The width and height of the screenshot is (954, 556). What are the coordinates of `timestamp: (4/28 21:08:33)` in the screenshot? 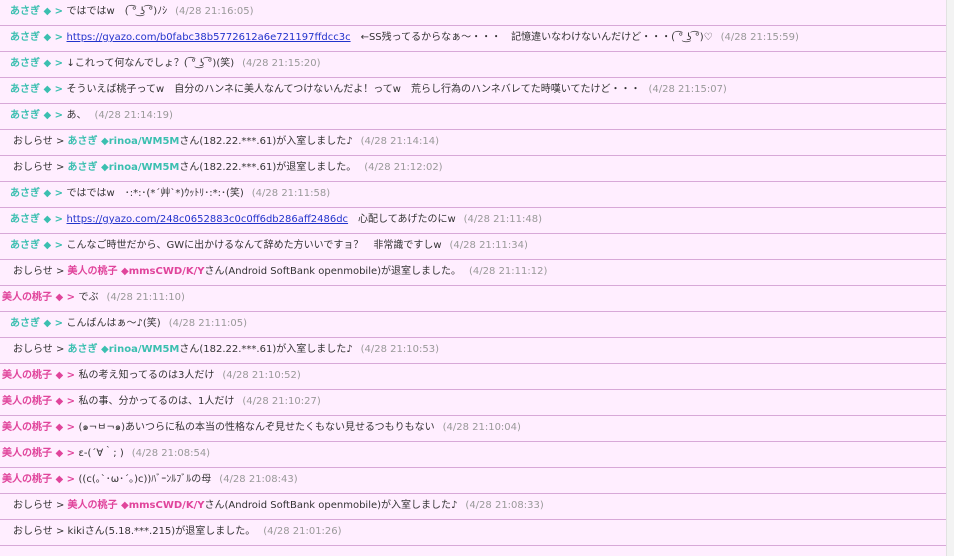 It's located at (504, 505).